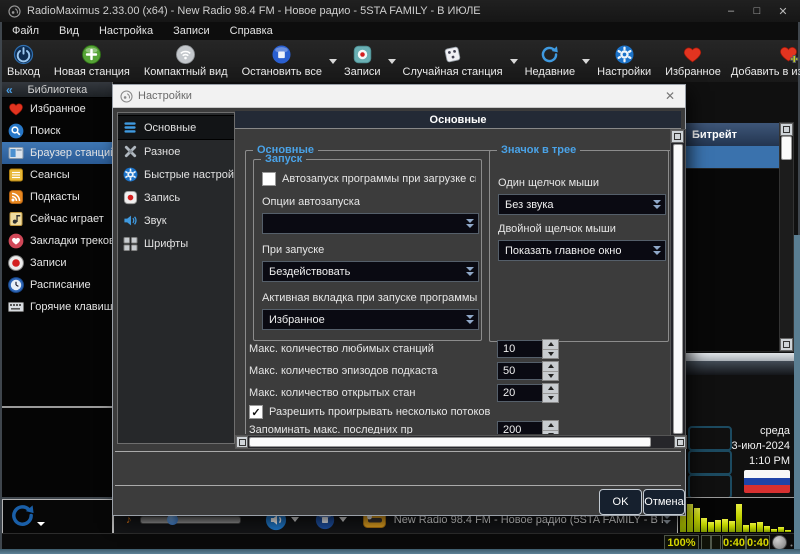 Image resolution: width=800 pixels, height=554 pixels. Describe the element at coordinates (450, 442) in the screenshot. I see `horizontal-scrollbar-thumb` at that location.